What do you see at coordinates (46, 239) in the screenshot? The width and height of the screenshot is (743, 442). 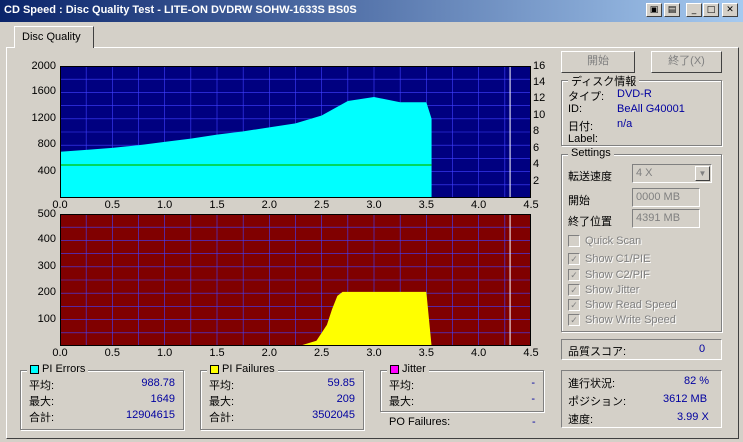 I see `bot-ytick-label: 400` at bounding box center [46, 239].